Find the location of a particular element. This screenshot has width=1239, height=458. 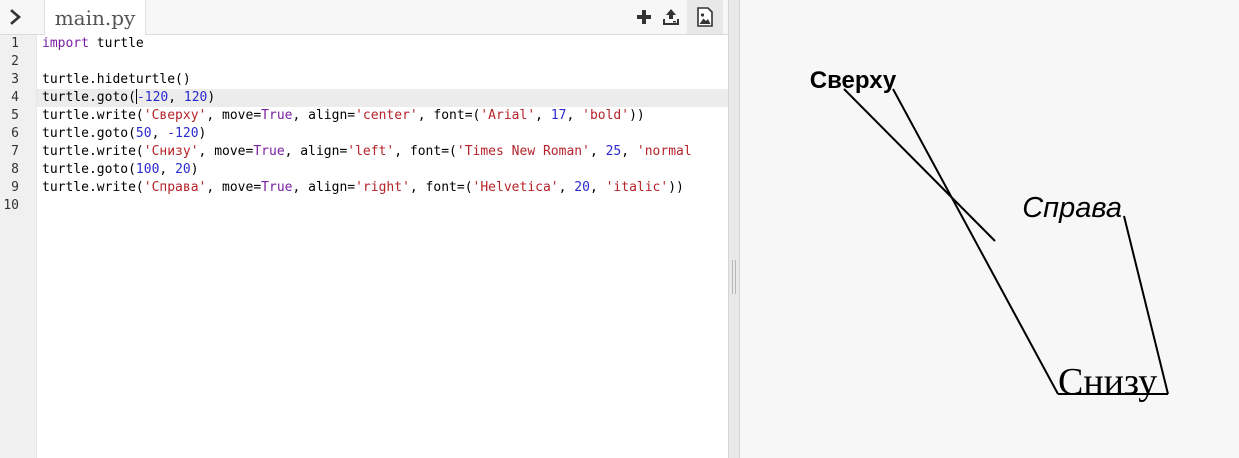

code-line: turtle.goto(-120, 120) is located at coordinates (128, 98).